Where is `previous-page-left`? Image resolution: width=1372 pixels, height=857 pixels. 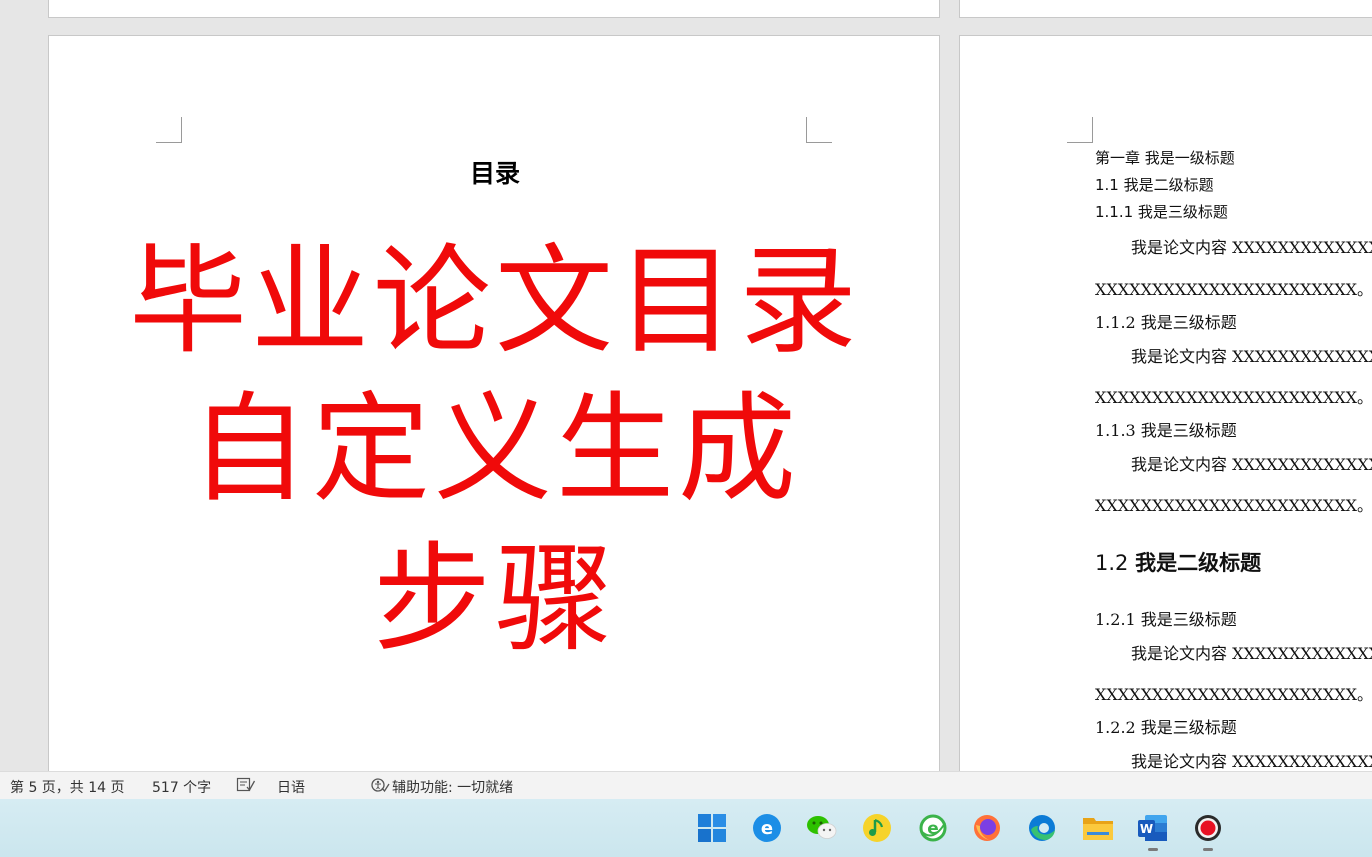 previous-page-left is located at coordinates (494, 9).